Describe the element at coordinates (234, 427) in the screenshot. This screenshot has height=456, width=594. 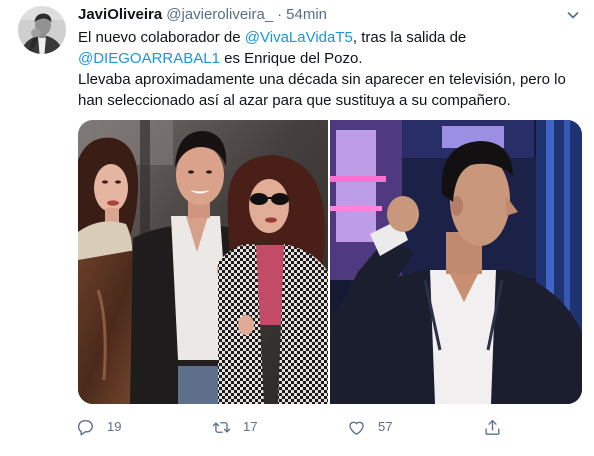
I see `retweet-button: 17` at that location.